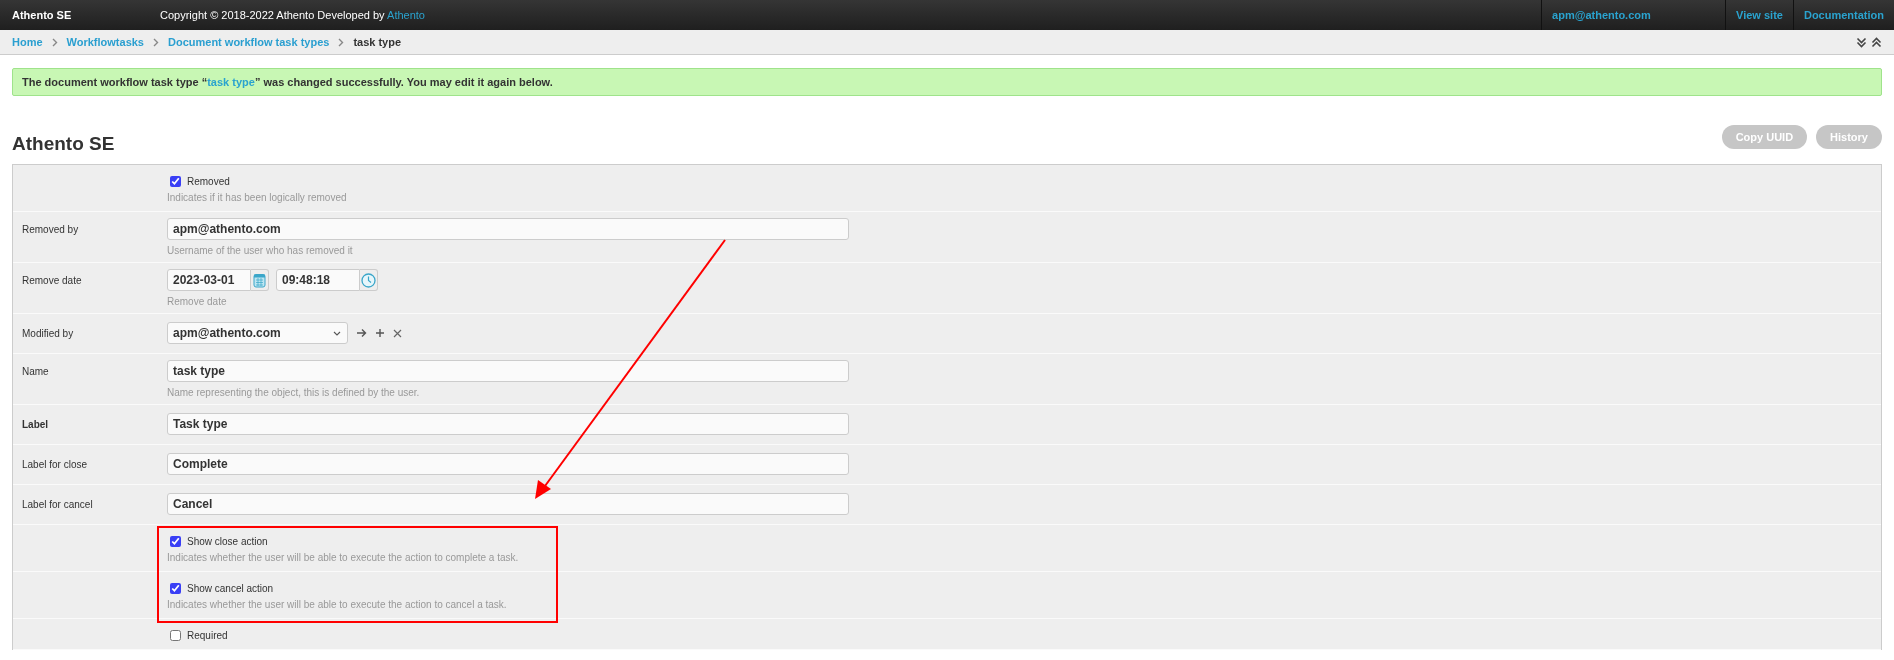  I want to click on date-field: 2023-03-01, so click(209, 280).